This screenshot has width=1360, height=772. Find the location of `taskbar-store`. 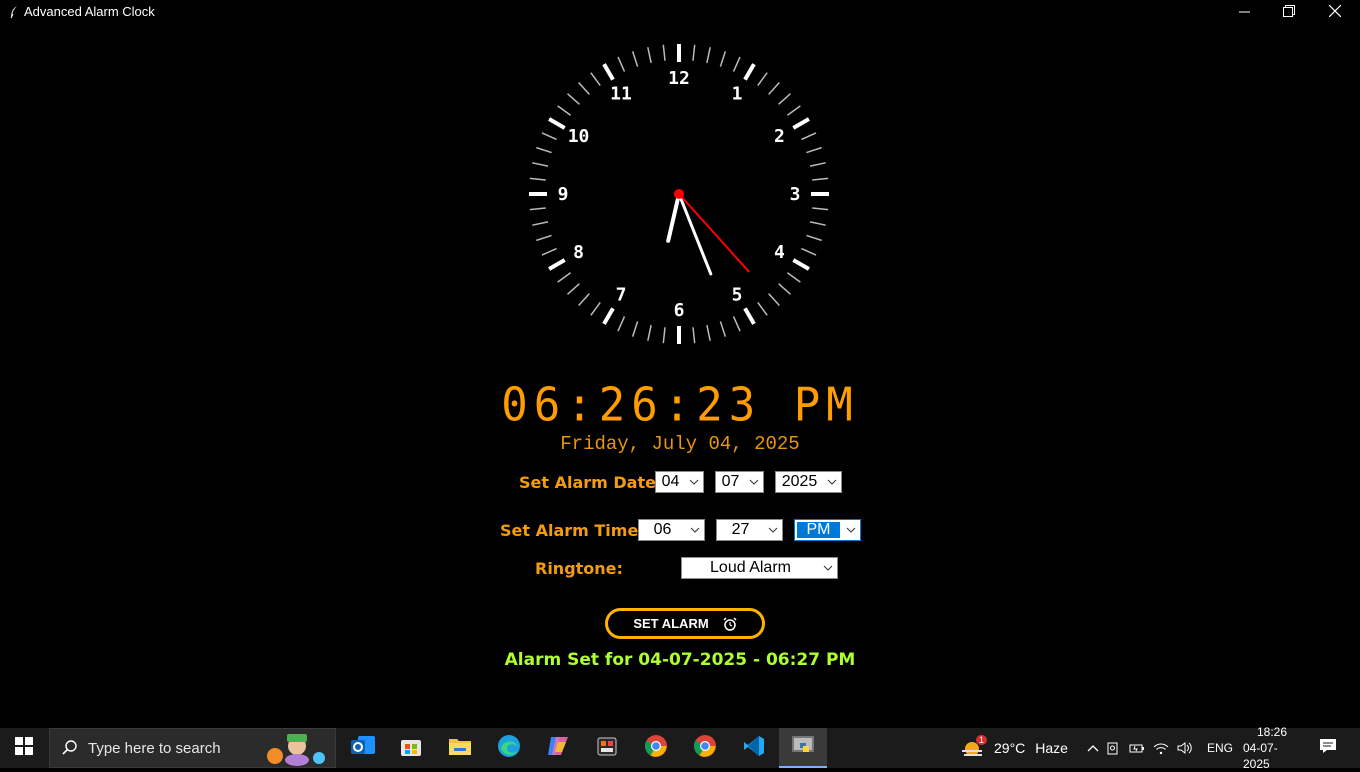

taskbar-store is located at coordinates (411, 748).